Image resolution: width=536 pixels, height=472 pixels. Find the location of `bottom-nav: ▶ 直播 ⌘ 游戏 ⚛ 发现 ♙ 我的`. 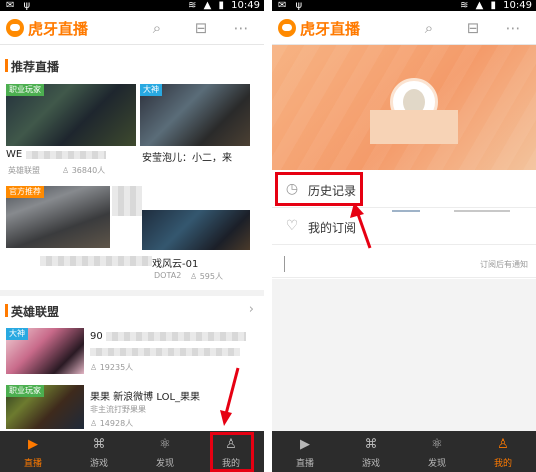

bottom-nav: ▶ 直播 ⌘ 游戏 ⚛ 发现 ♙ 我的 is located at coordinates (404, 451).